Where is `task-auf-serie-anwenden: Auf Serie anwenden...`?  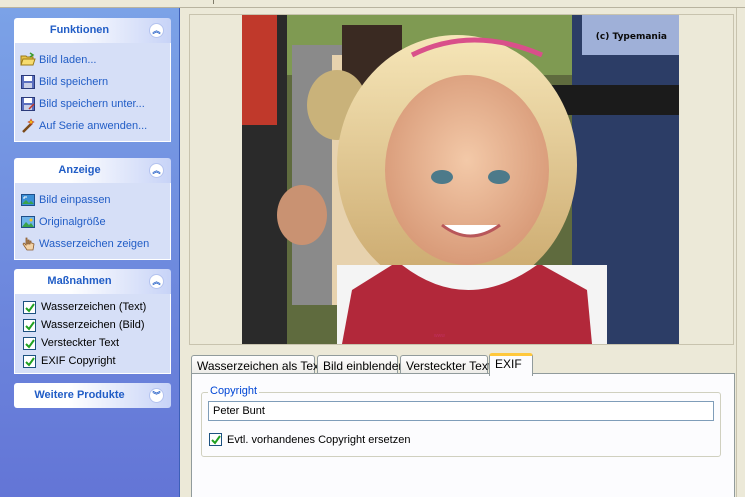 task-auf-serie-anwenden: Auf Serie anwenden... is located at coordinates (92, 126).